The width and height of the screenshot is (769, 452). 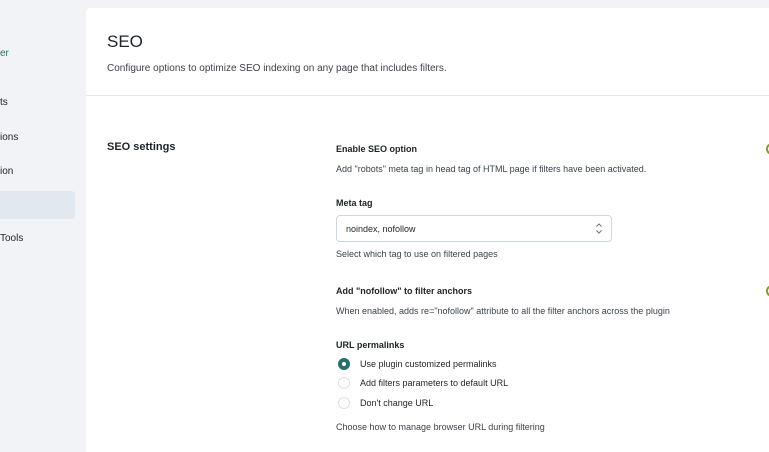 What do you see at coordinates (4, 102) in the screenshot?
I see `sidebar-item-2: ts` at bounding box center [4, 102].